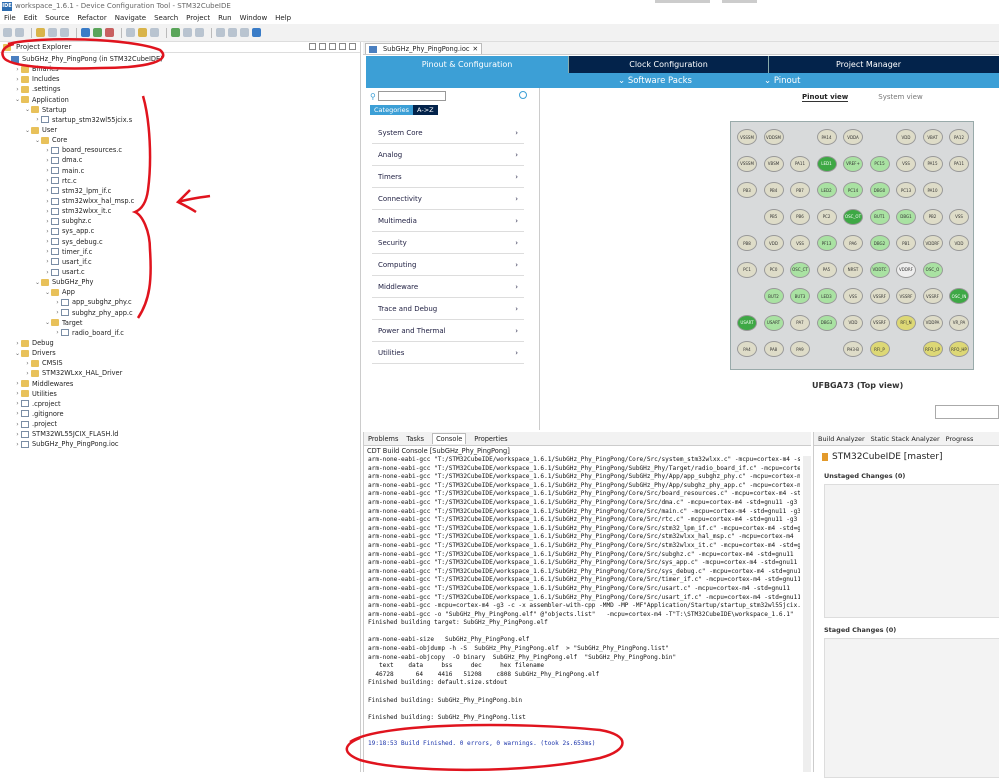 The width and height of the screenshot is (999, 778). I want to click on chip-pin: PB1, so click(906, 243).